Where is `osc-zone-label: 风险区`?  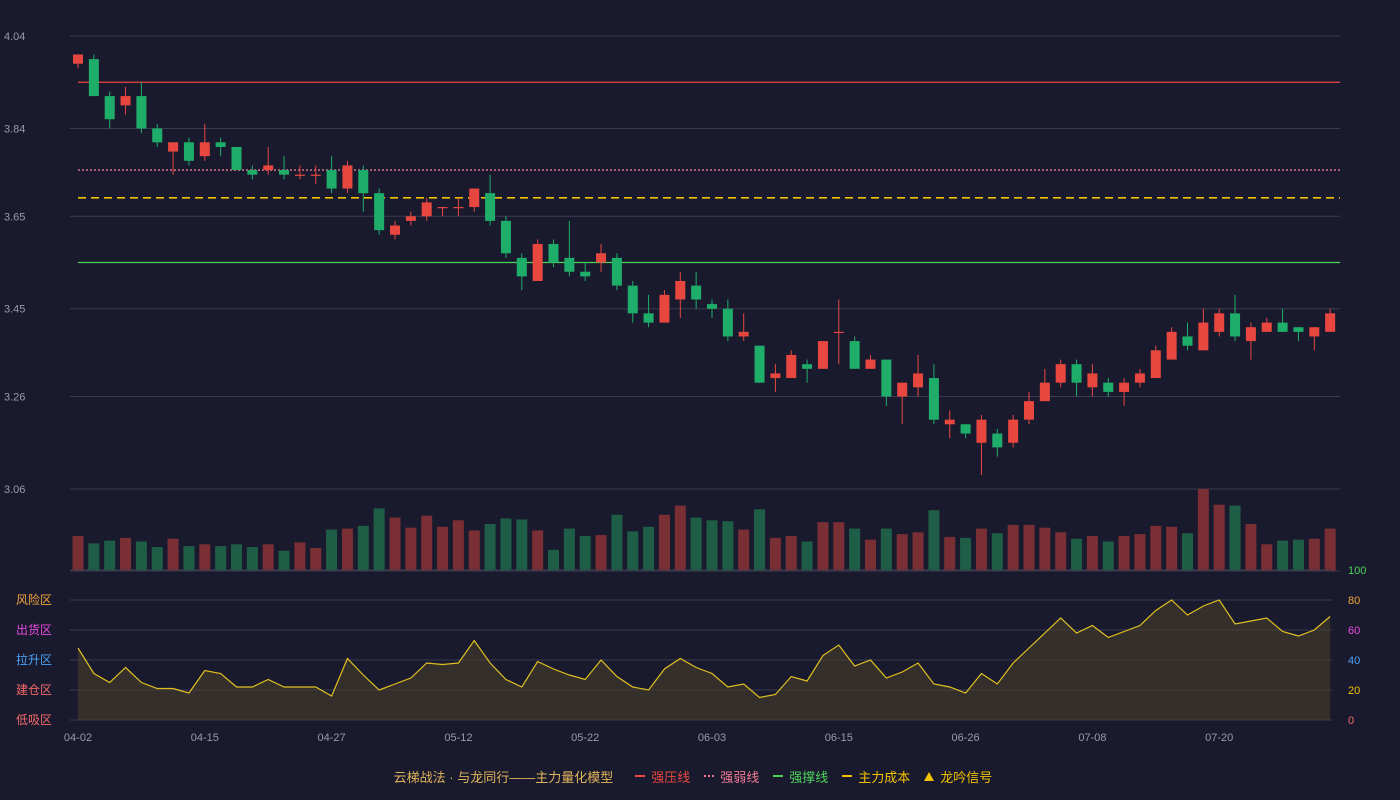 osc-zone-label: 风险区 is located at coordinates (34, 599).